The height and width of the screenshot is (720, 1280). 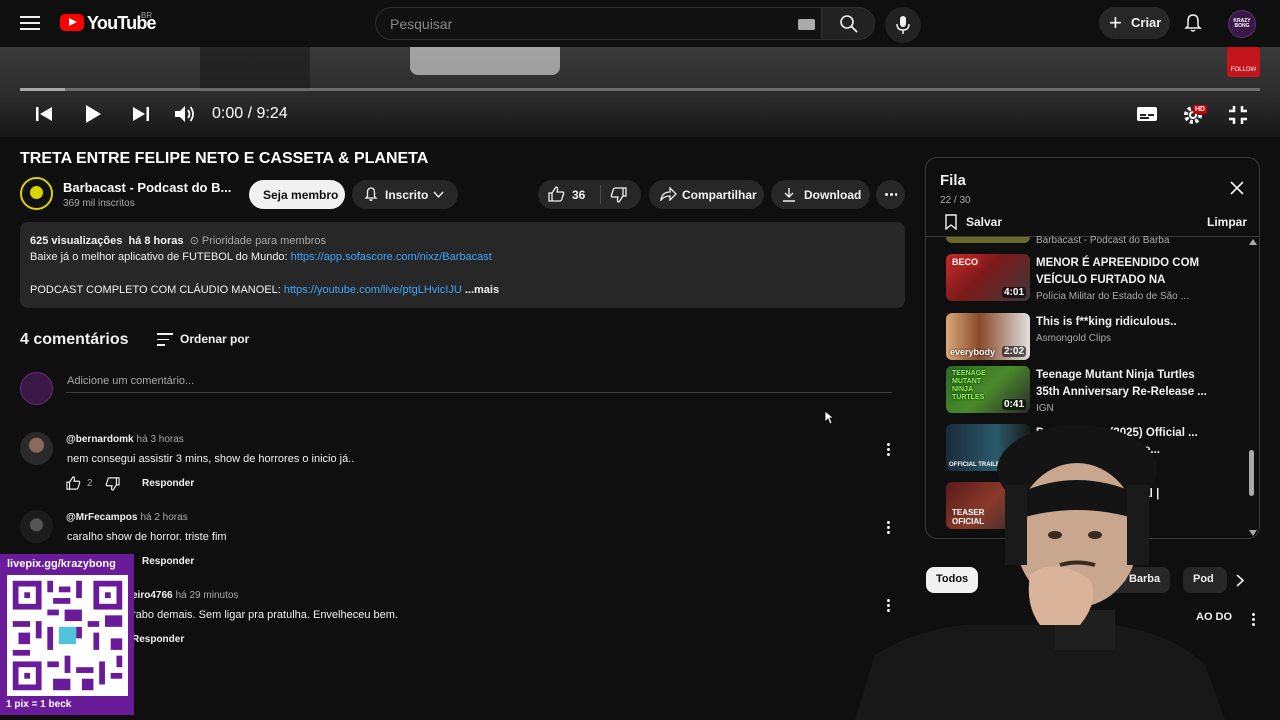 What do you see at coordinates (1240, 580) in the screenshot?
I see `chevron-right-icon` at bounding box center [1240, 580].